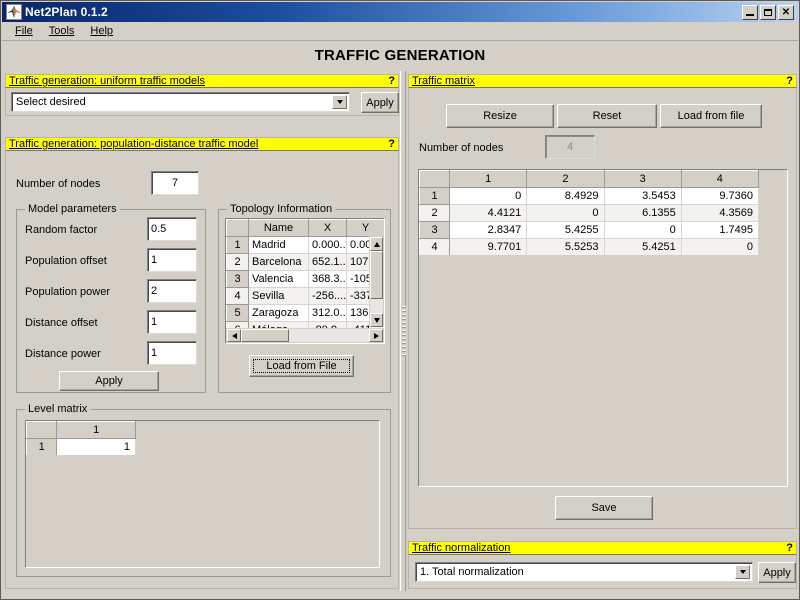 Image resolution: width=800 pixels, height=600 pixels. Describe the element at coordinates (172, 353) in the screenshot. I see `distance-power-input: 1` at that location.